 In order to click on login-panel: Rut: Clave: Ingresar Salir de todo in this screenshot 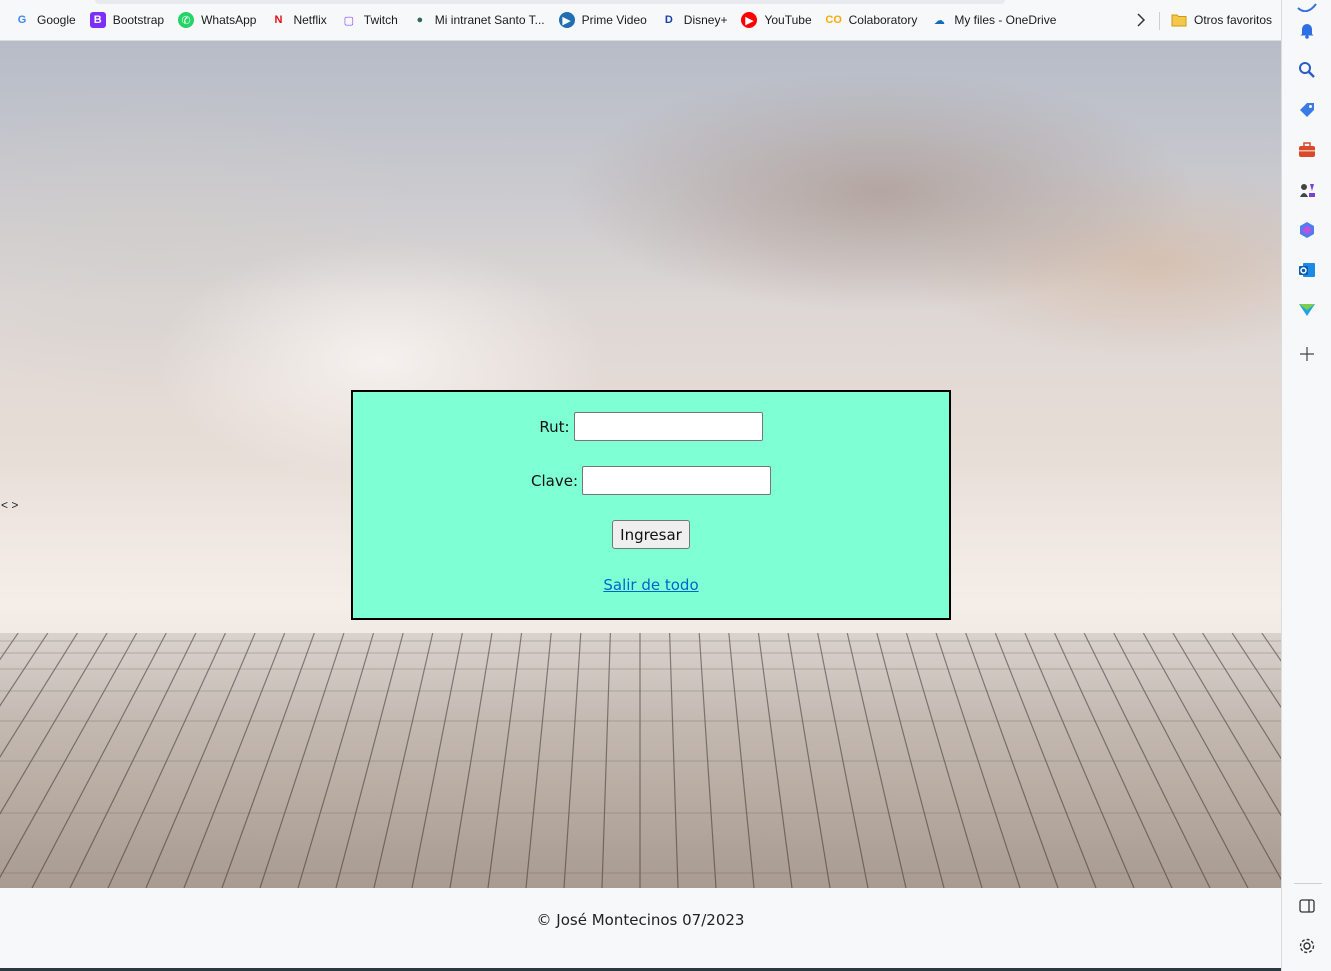, I will do `click(651, 505)`.